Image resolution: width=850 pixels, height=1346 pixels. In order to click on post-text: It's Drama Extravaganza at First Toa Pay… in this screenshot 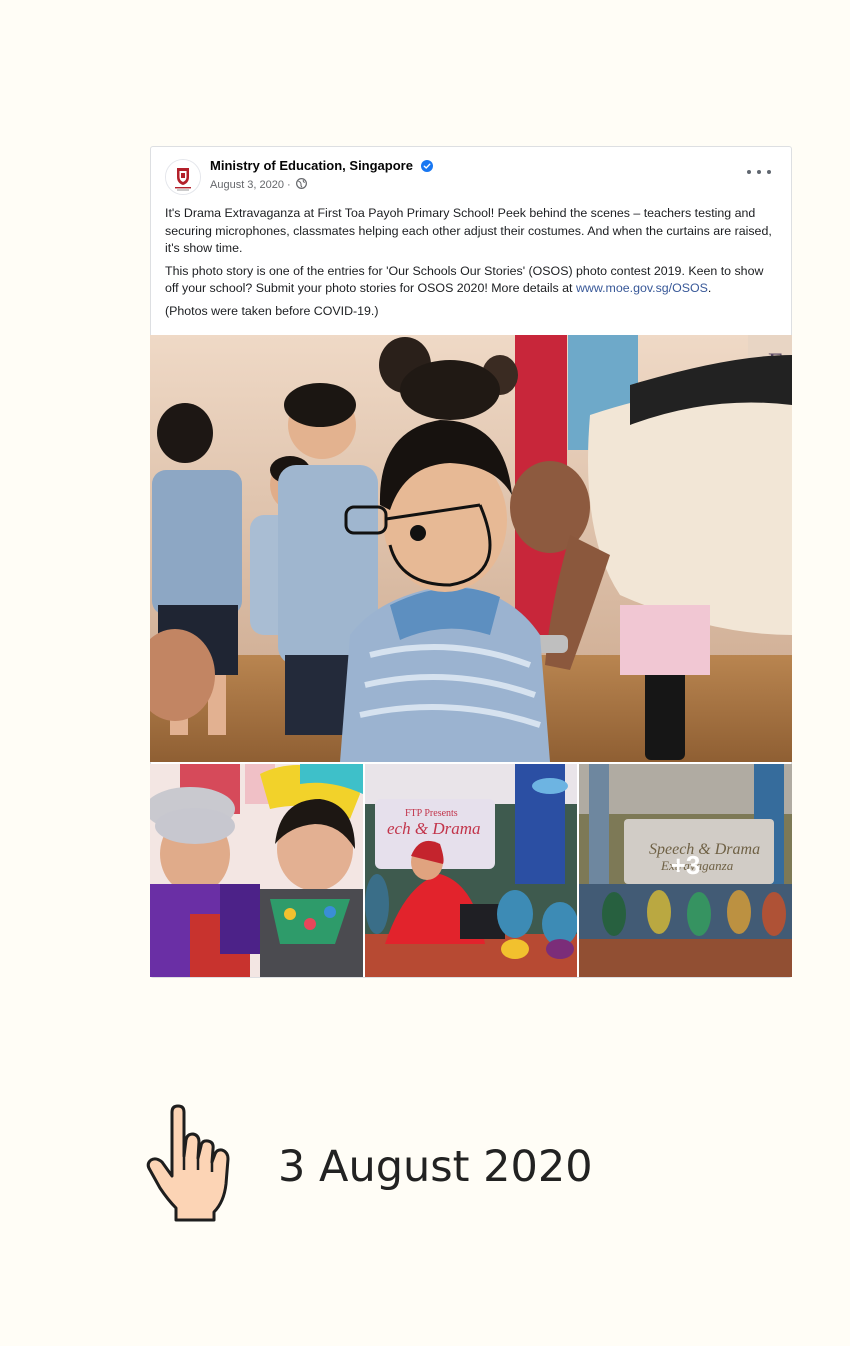, I will do `click(471, 267)`.